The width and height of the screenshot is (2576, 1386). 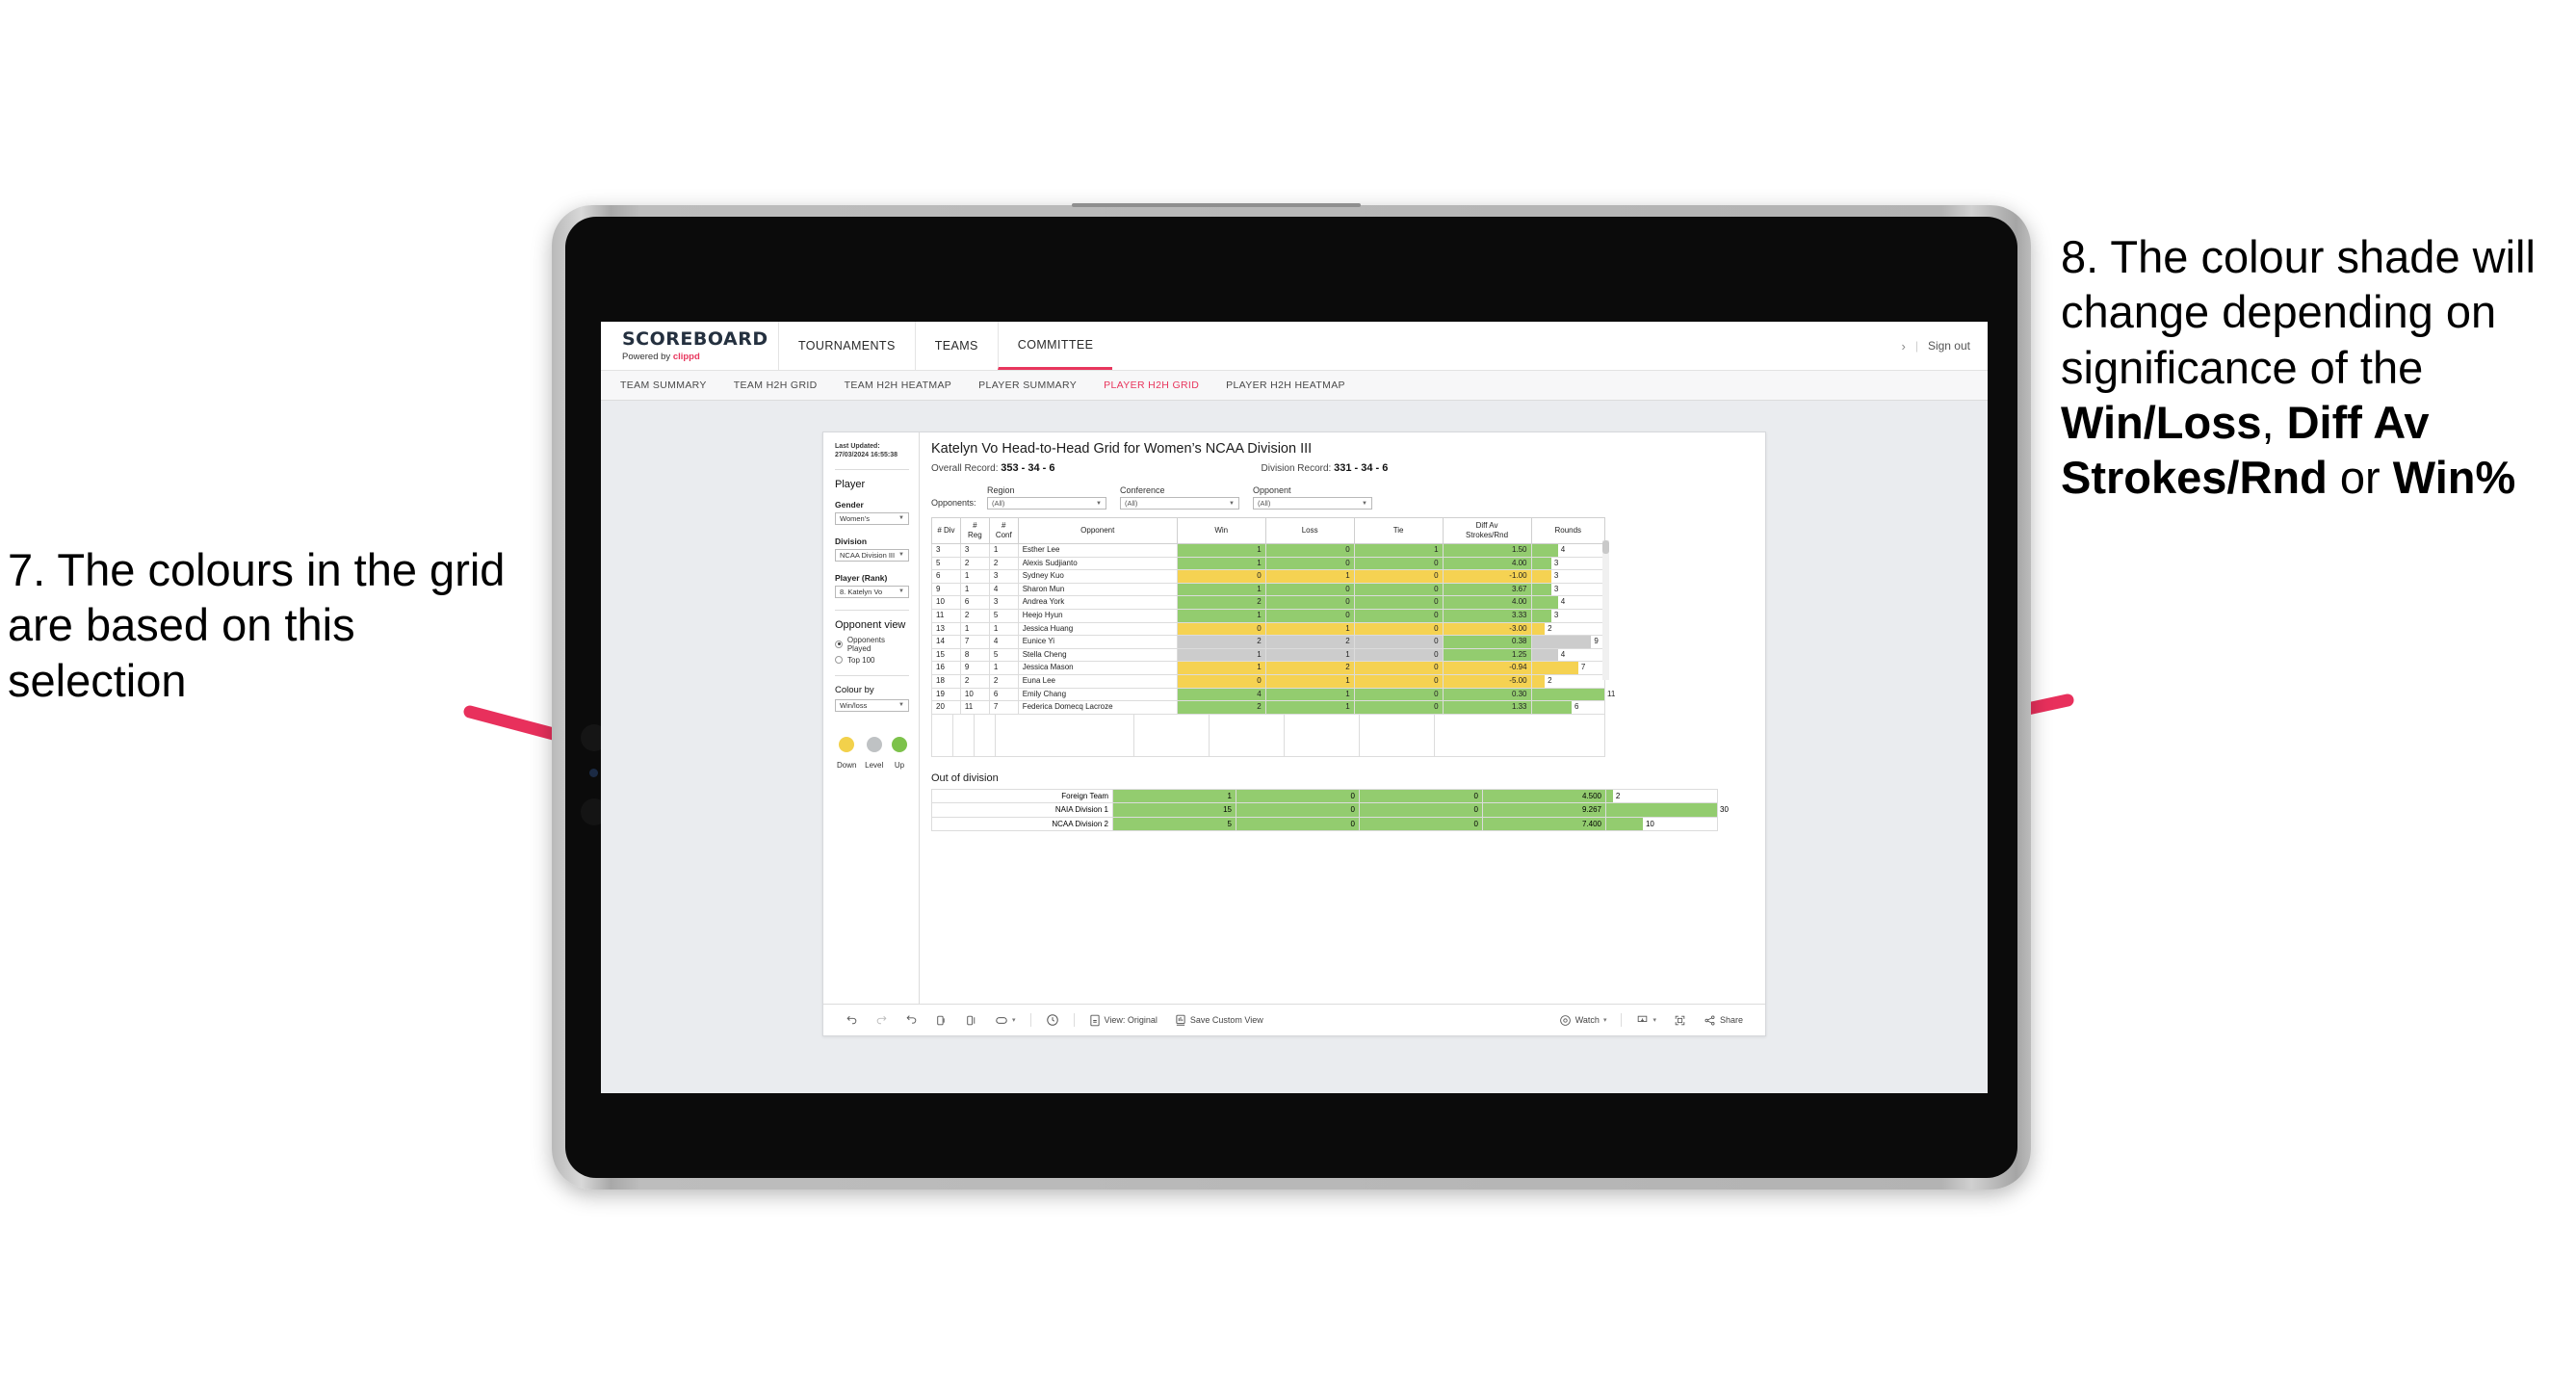 I want to click on chevron-down-icon: ▾, so click(x=1654, y=1020).